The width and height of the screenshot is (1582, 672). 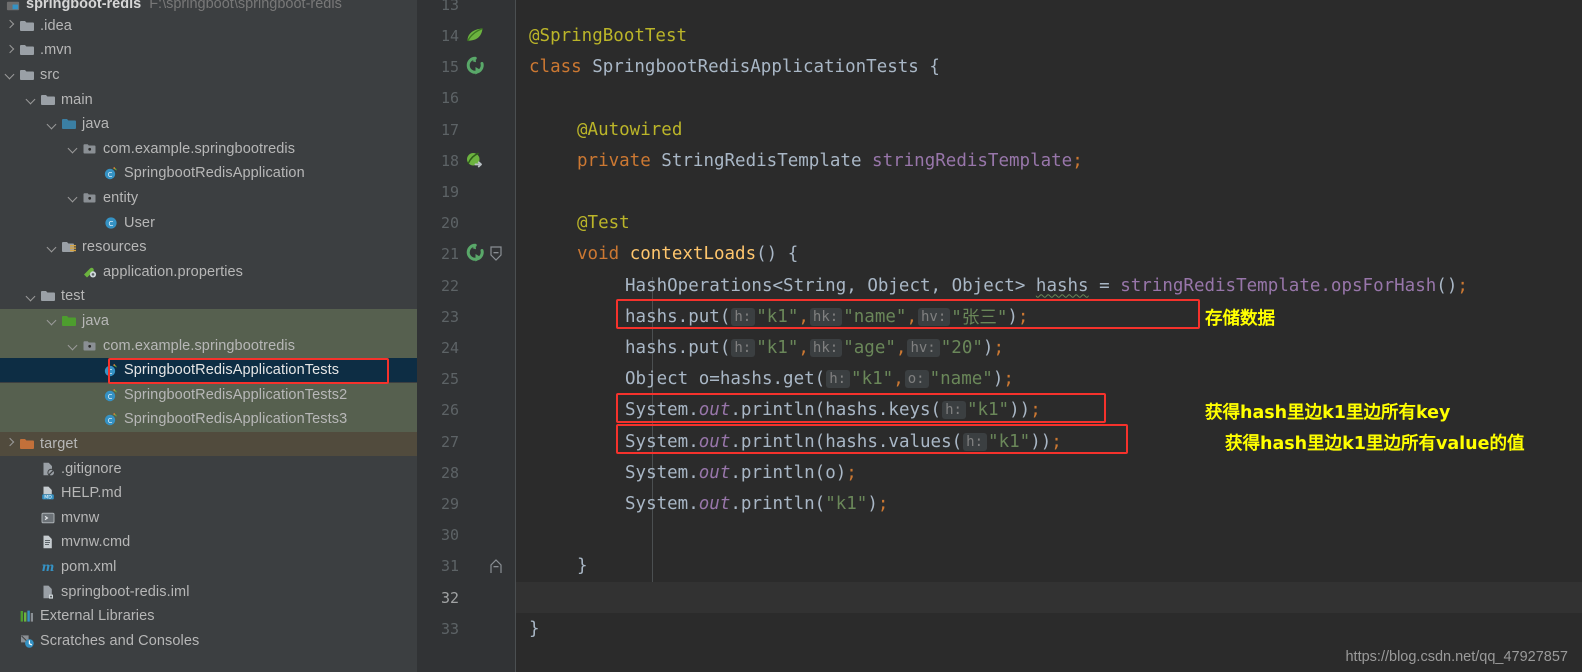 What do you see at coordinates (208, 222) in the screenshot?
I see `tree-row-user: C User` at bounding box center [208, 222].